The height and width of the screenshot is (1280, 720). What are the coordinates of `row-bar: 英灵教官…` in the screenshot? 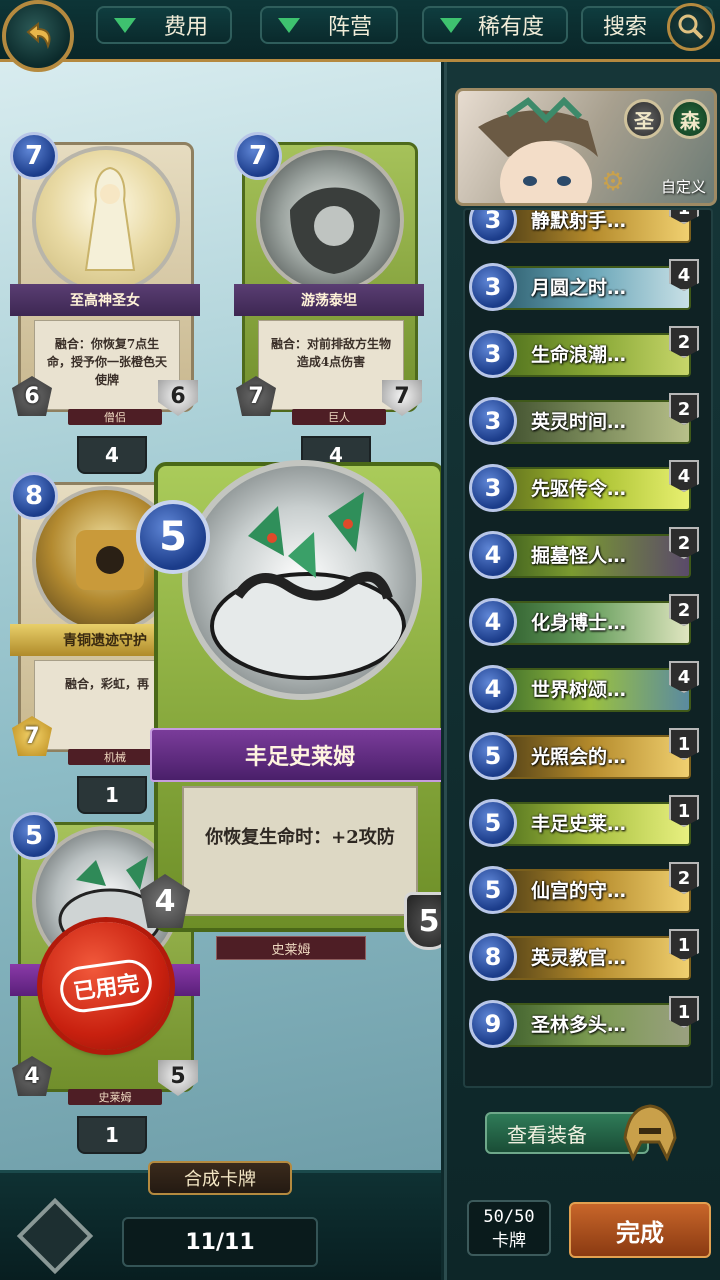 It's located at (591, 958).